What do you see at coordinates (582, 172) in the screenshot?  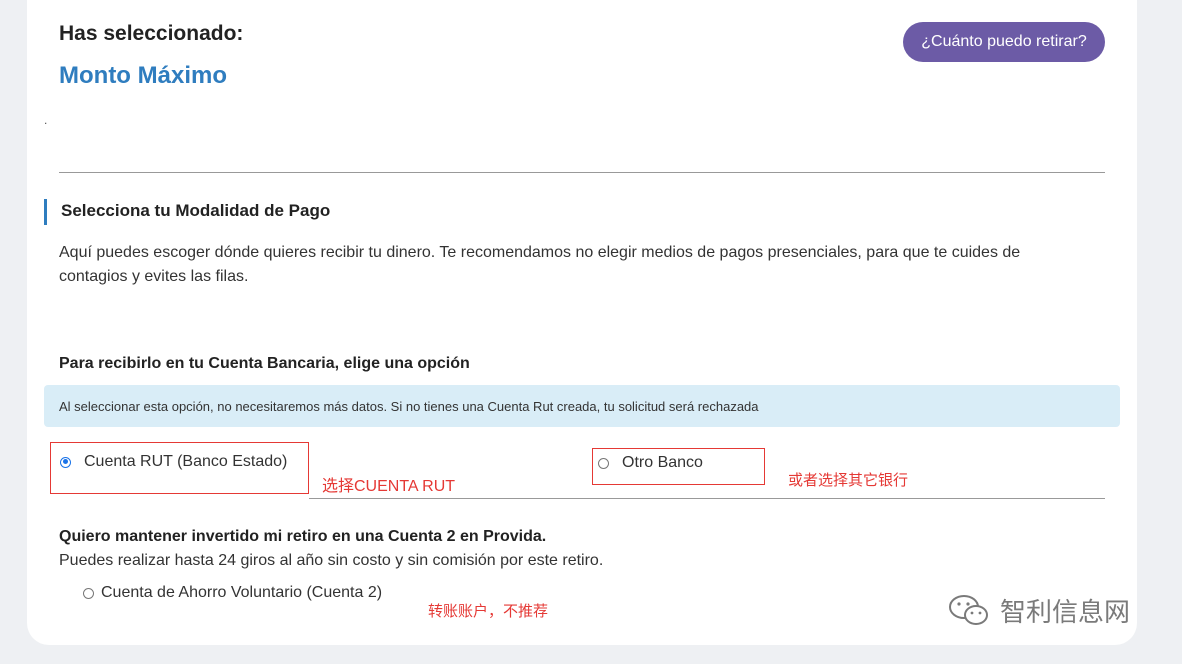 I see `header-divider` at bounding box center [582, 172].